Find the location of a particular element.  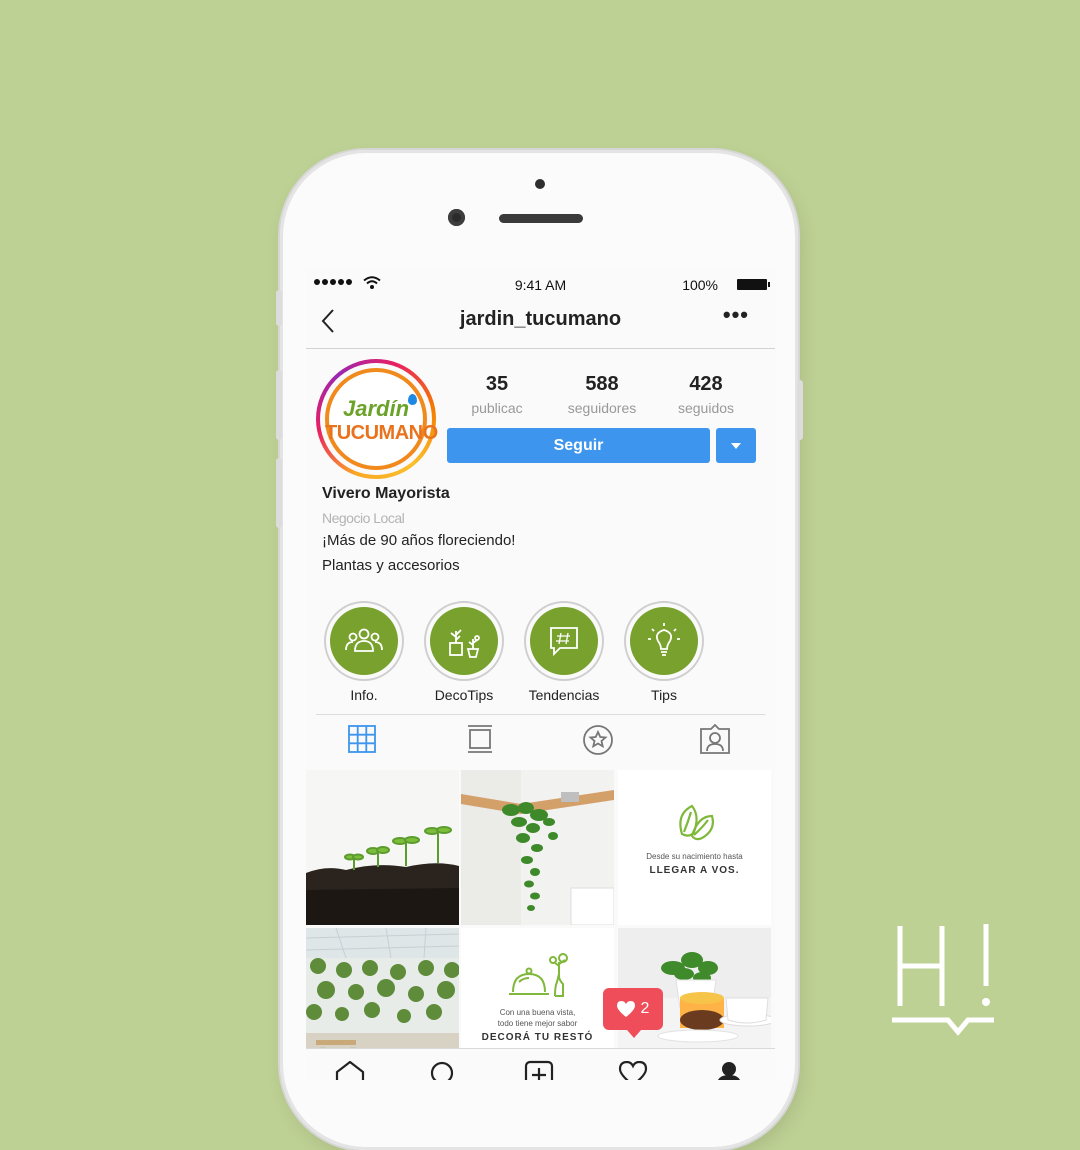

profile-icon is located at coordinates (729, 1070).